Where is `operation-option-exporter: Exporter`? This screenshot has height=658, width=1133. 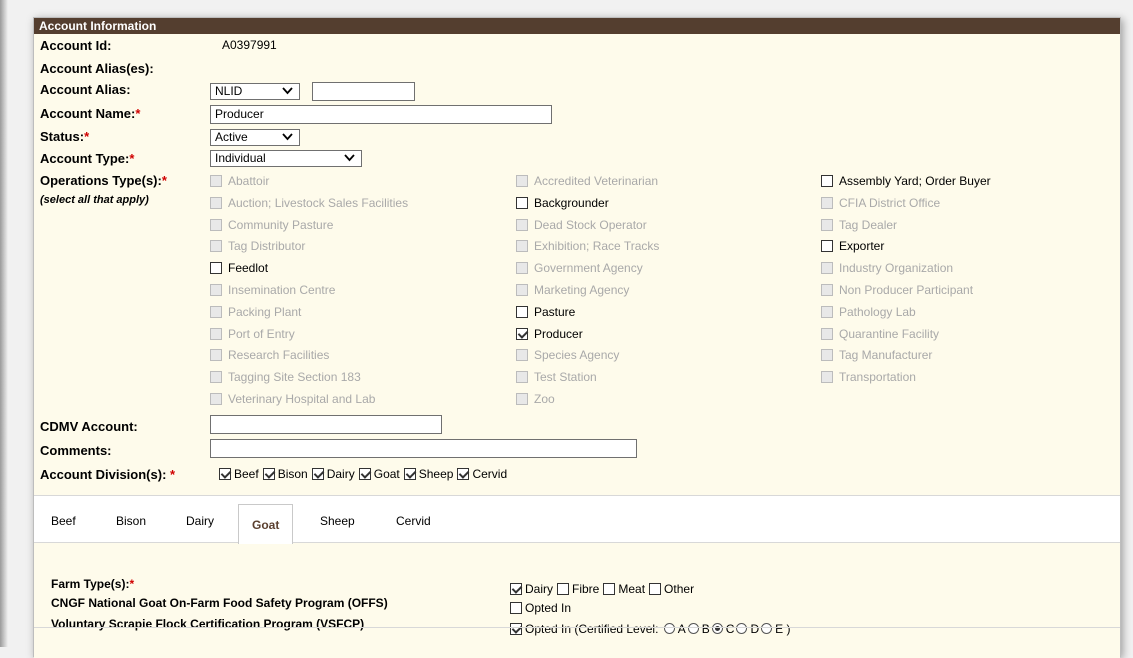
operation-option-exporter: Exporter is located at coordinates (852, 246).